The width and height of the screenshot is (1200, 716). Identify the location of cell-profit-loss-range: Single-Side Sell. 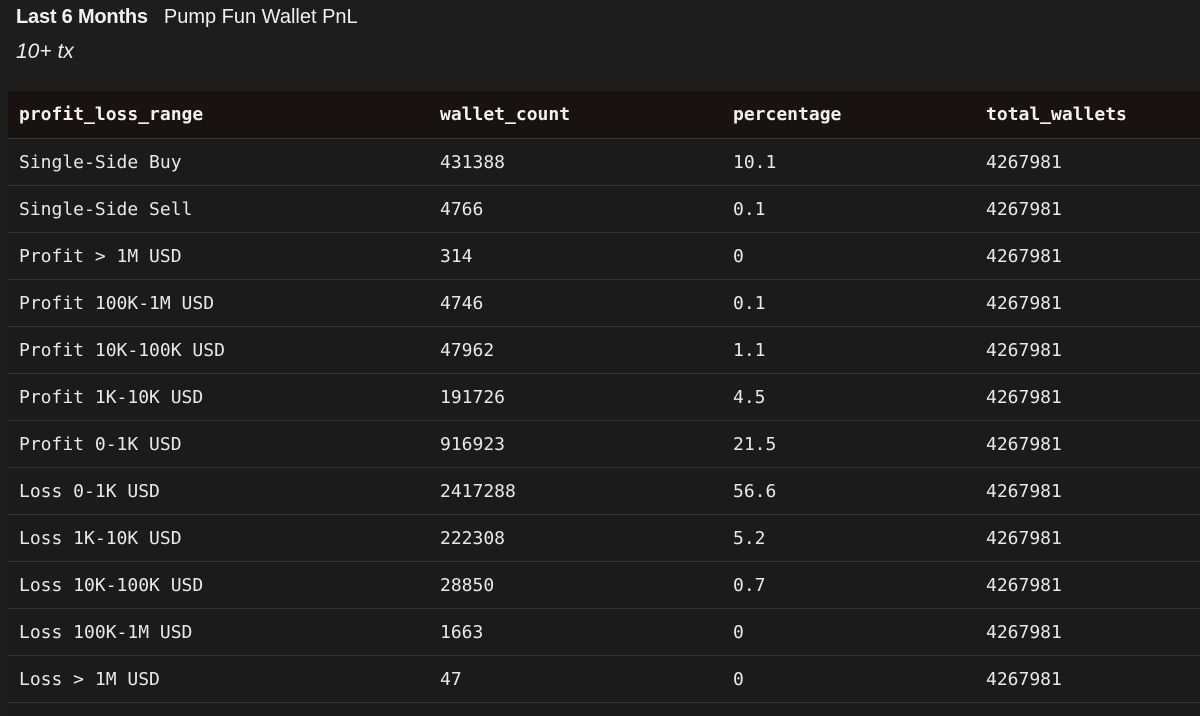
(106, 209).